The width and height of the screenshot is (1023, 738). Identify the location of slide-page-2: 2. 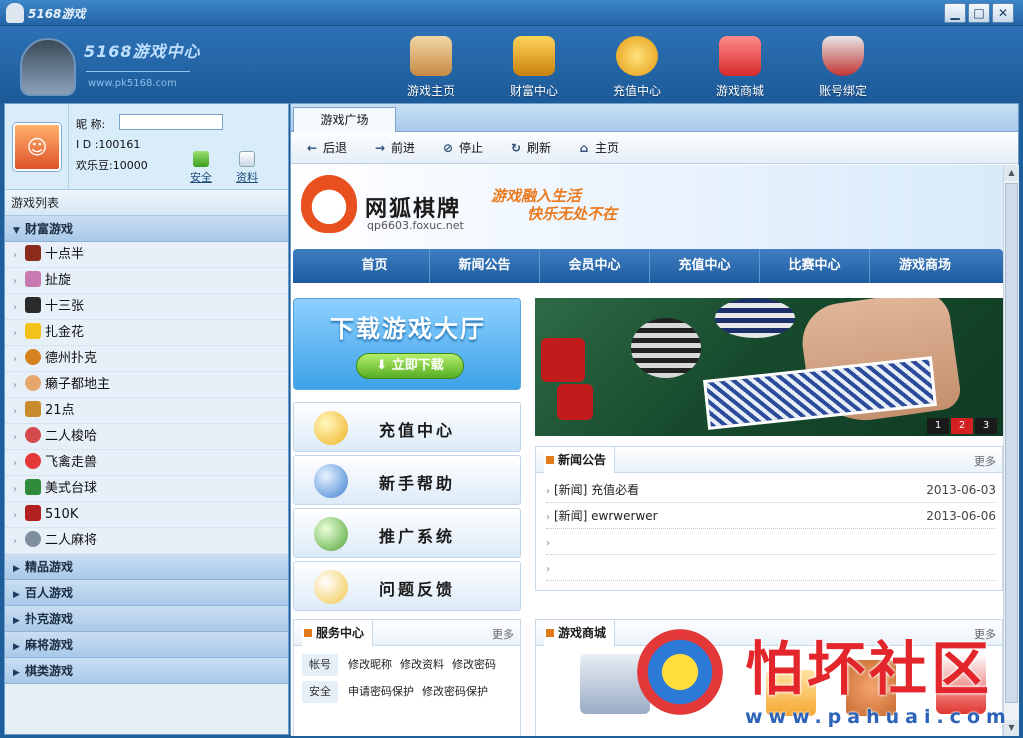
(962, 426).